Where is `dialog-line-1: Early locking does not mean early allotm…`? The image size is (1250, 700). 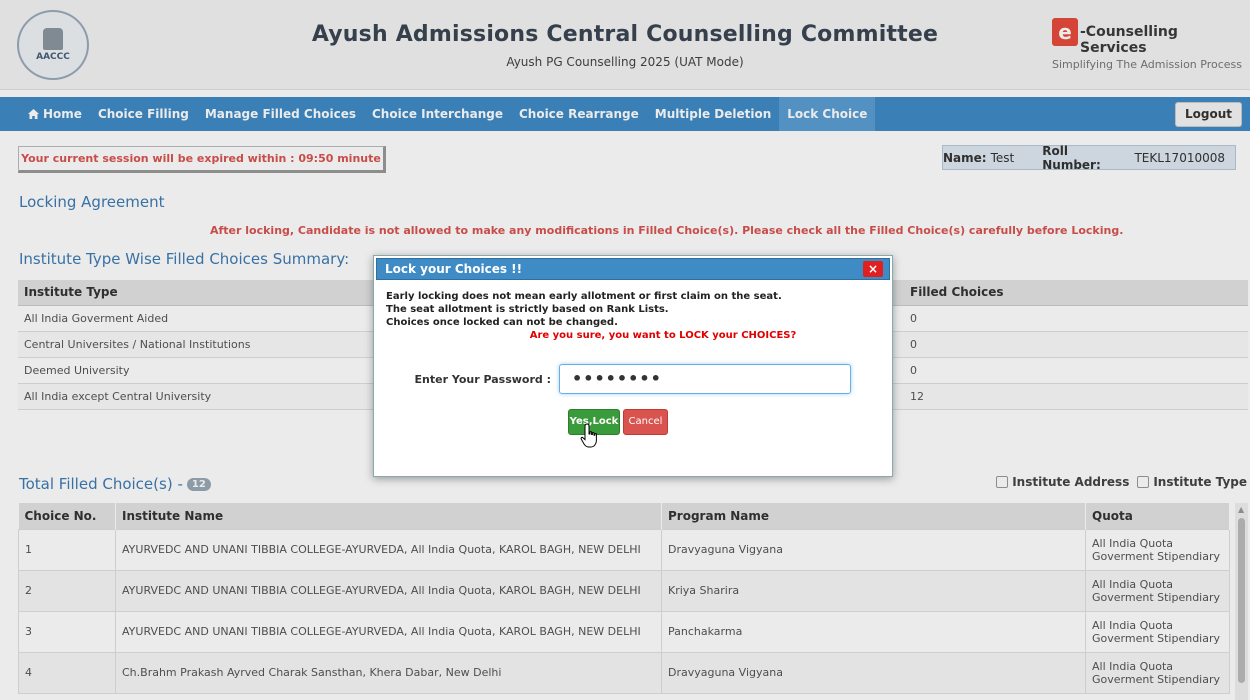
dialog-line-1: Early locking does not mean early allotm… is located at coordinates (584, 296).